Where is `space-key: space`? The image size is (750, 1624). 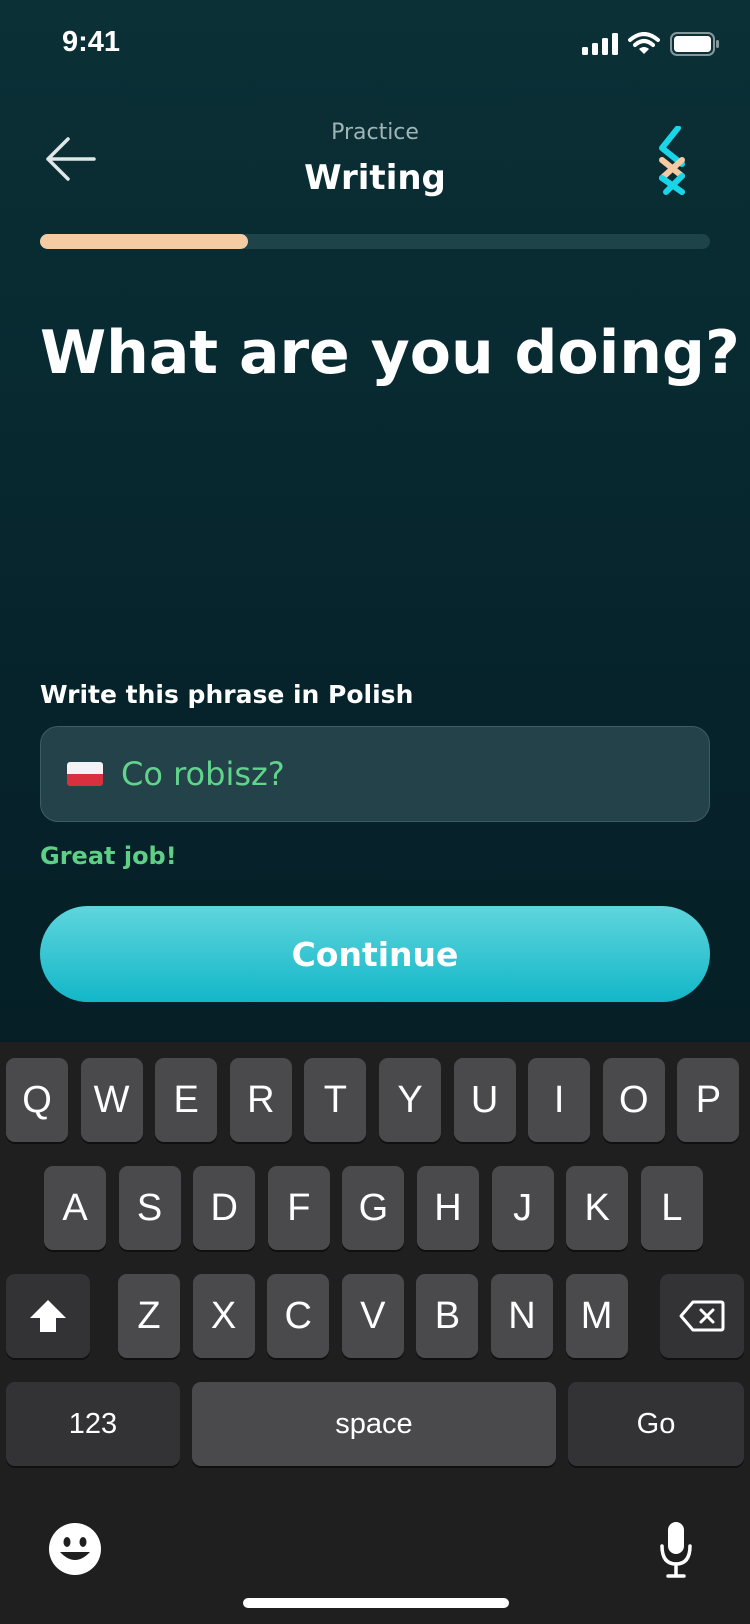 space-key: space is located at coordinates (374, 1424).